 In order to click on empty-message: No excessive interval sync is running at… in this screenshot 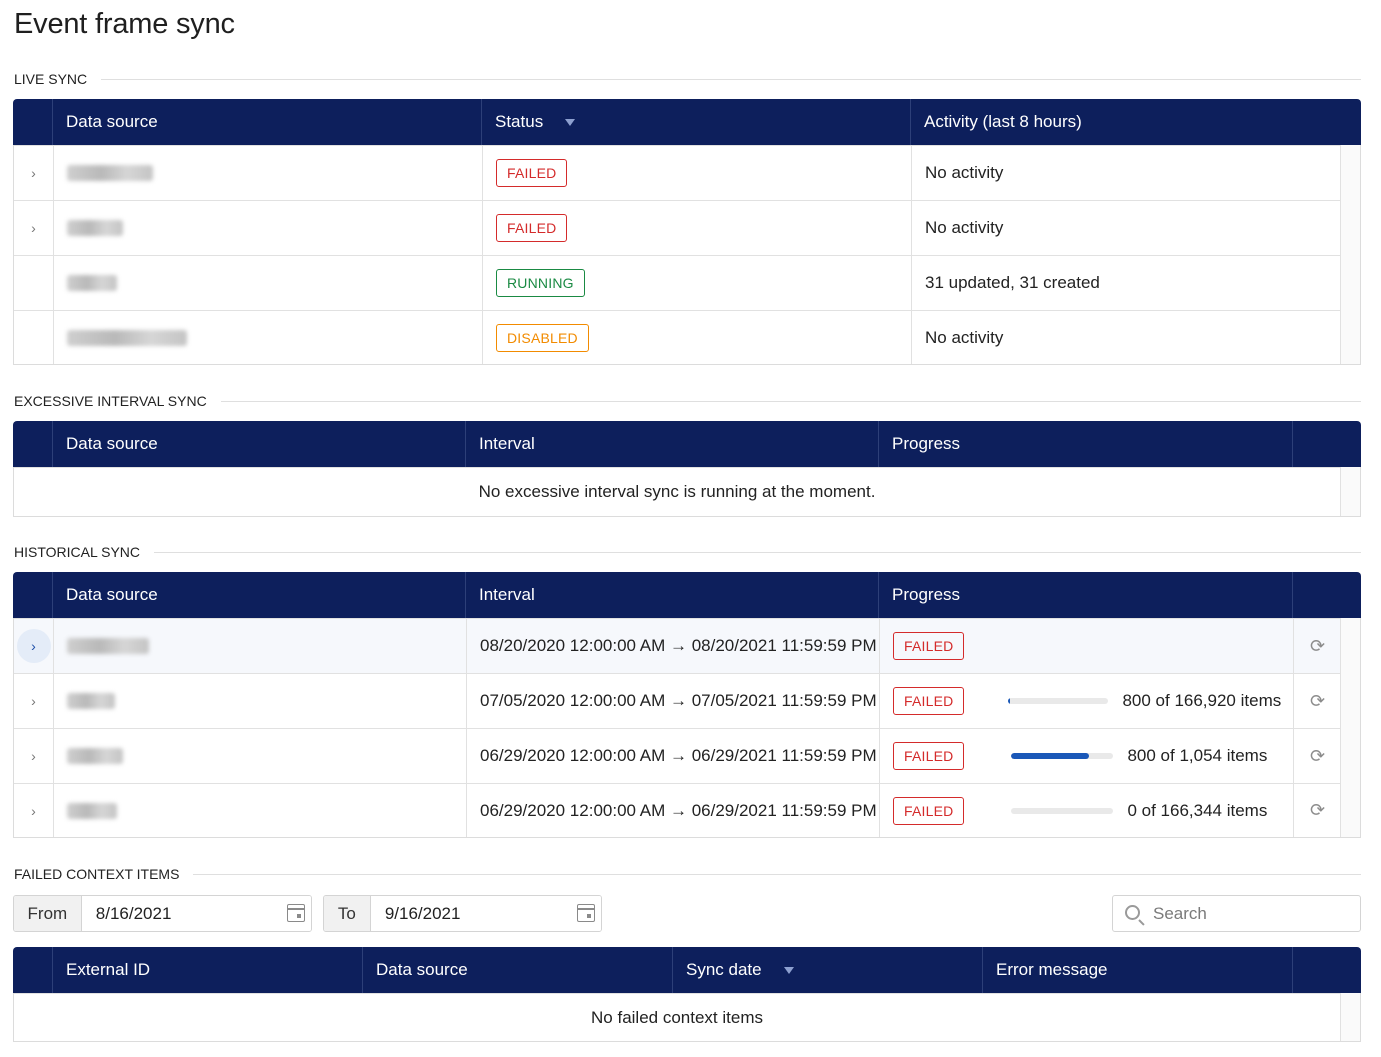, I will do `click(677, 491)`.